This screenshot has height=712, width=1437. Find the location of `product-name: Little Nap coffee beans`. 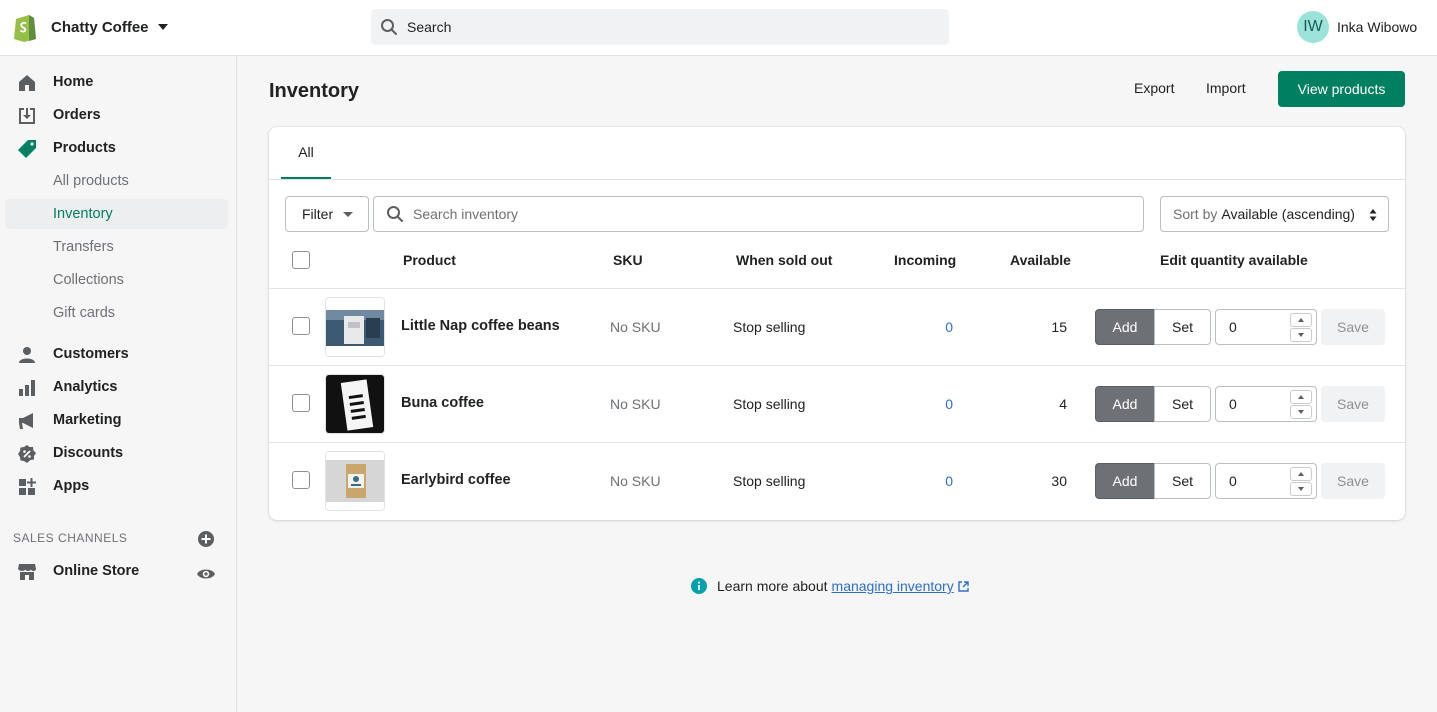

product-name: Little Nap coffee beans is located at coordinates (480, 326).